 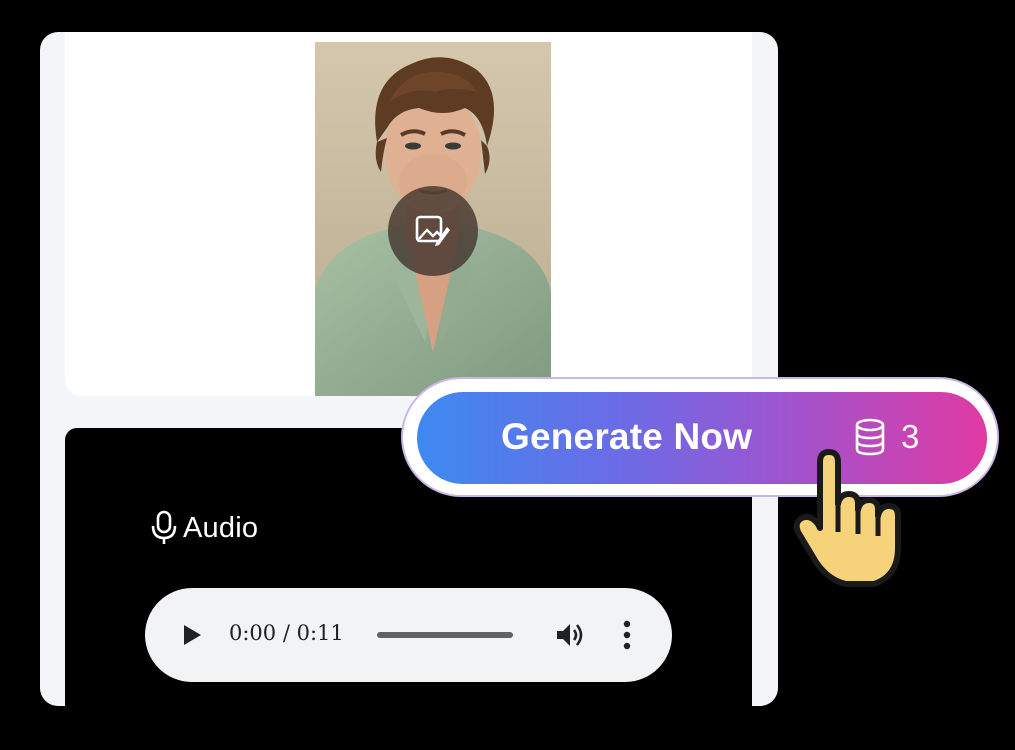 What do you see at coordinates (164, 527) in the screenshot?
I see `microphone-icon` at bounding box center [164, 527].